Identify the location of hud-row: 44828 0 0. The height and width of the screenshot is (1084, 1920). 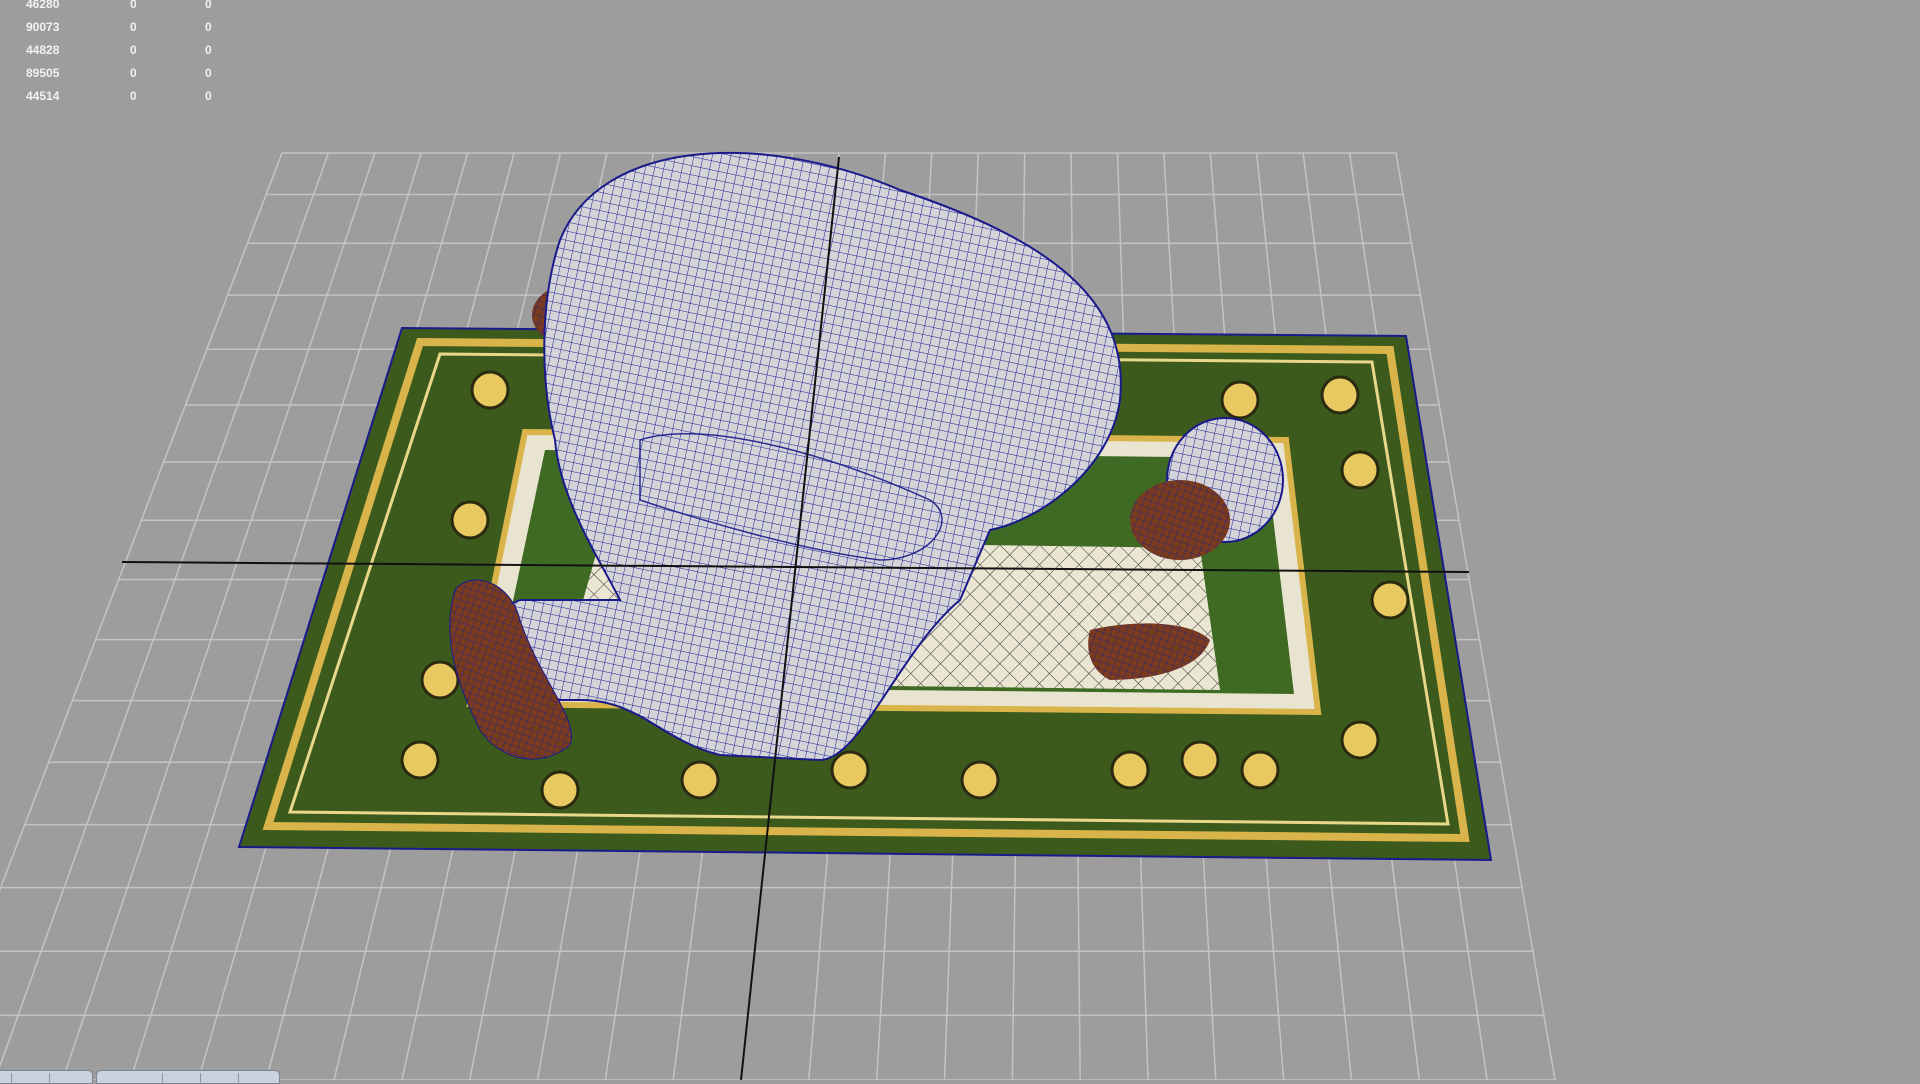
(120, 51).